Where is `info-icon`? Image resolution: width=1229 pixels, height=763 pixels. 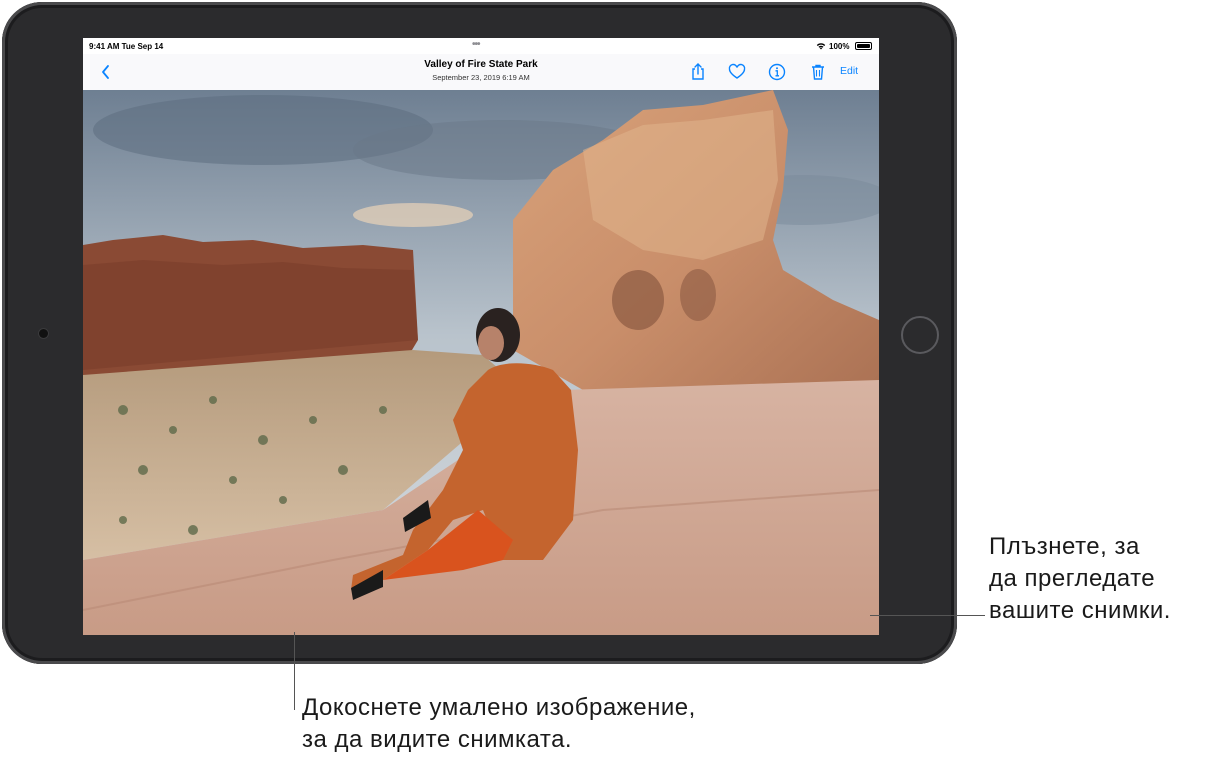 info-icon is located at coordinates (777, 72).